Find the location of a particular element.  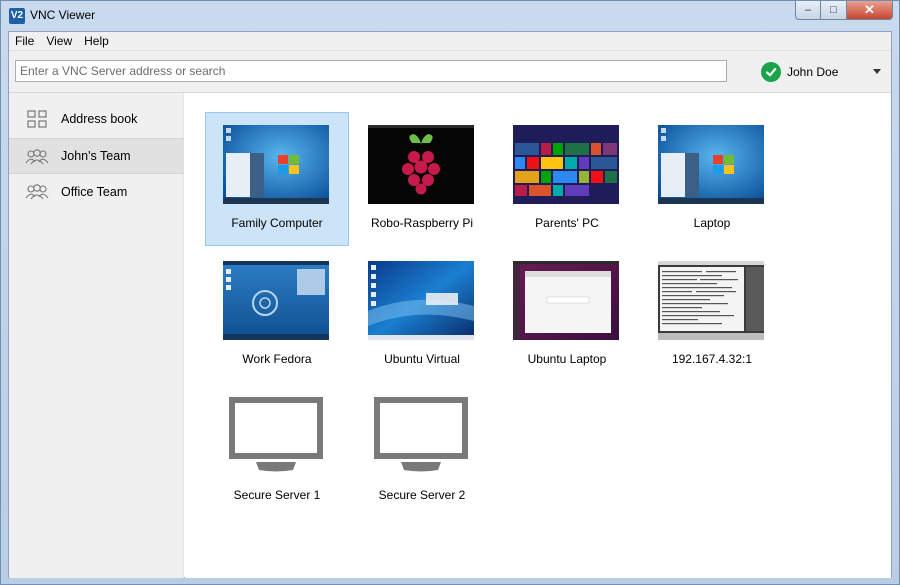

computer-label: Ubuntu Virtual is located at coordinates (422, 359).